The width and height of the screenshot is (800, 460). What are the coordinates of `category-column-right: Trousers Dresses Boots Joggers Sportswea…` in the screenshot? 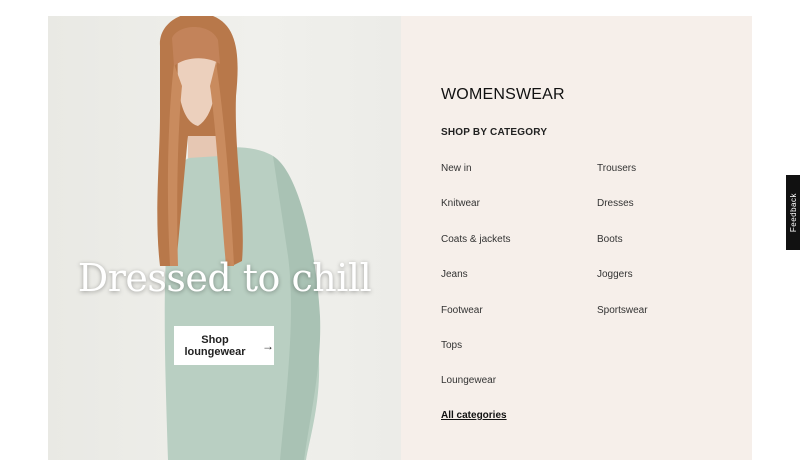 It's located at (622, 250).